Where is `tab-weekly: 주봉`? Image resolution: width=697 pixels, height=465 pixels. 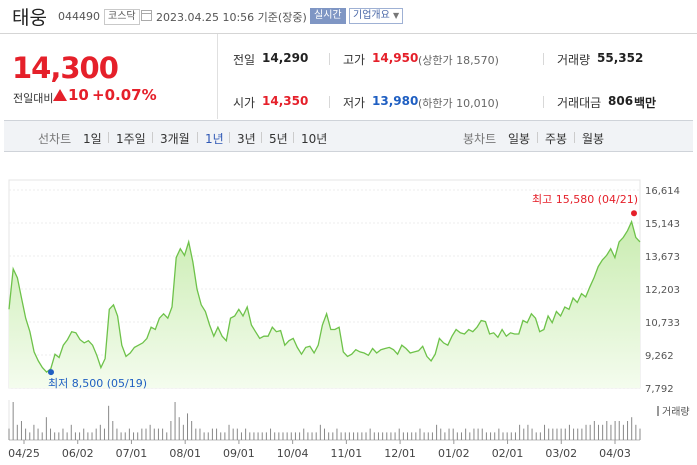 tab-weekly: 주봉 is located at coordinates (556, 138).